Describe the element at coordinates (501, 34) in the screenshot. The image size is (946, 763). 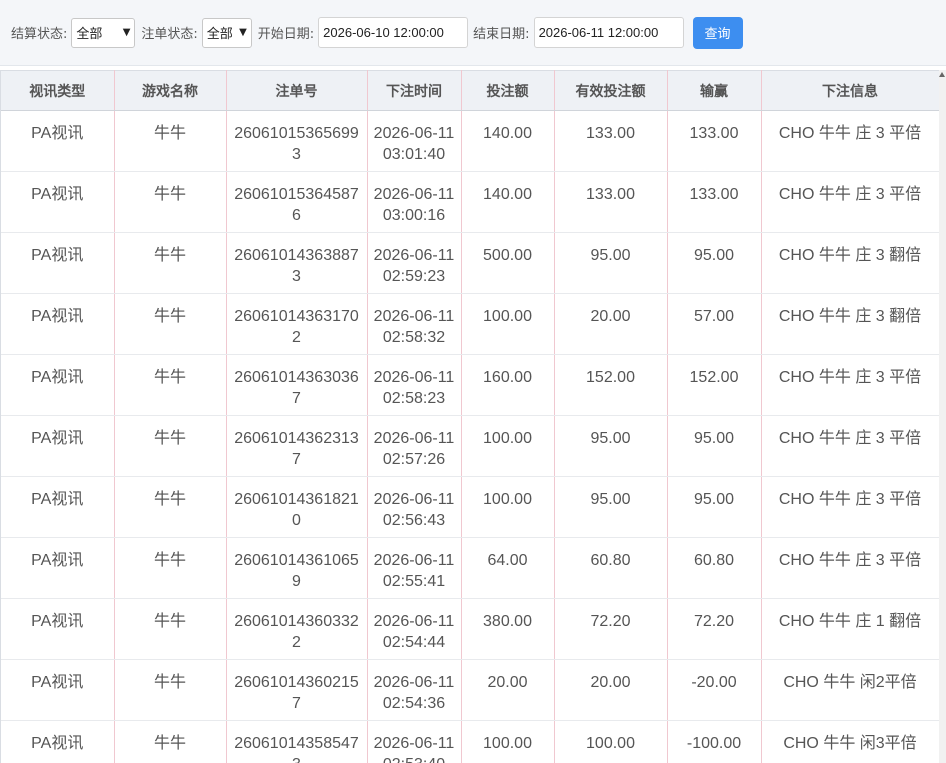
I see `end-date-label: 结束日期:` at that location.